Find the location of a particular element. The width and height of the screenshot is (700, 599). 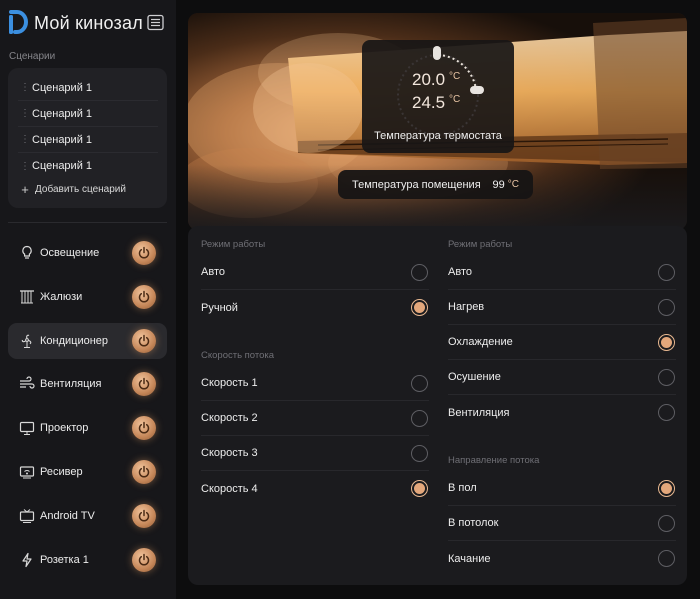

option-row: Скорость 1 is located at coordinates (315, 383).